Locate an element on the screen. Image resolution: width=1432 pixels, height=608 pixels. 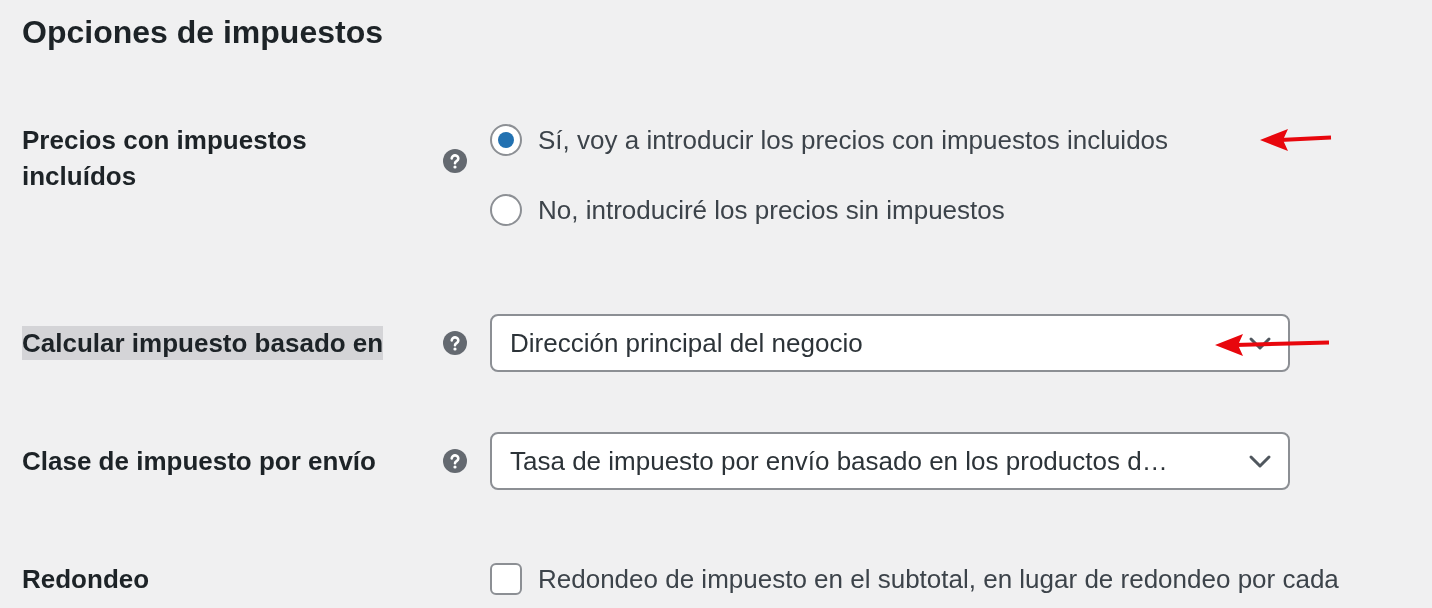
setting-label: Clase de impuesto por envío is located at coordinates (199, 461).